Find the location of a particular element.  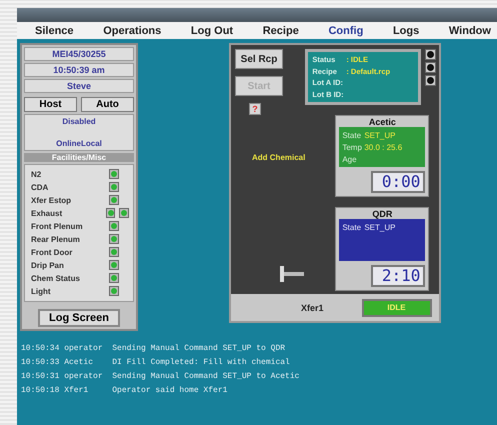

tank-title: QDR is located at coordinates (382, 214).